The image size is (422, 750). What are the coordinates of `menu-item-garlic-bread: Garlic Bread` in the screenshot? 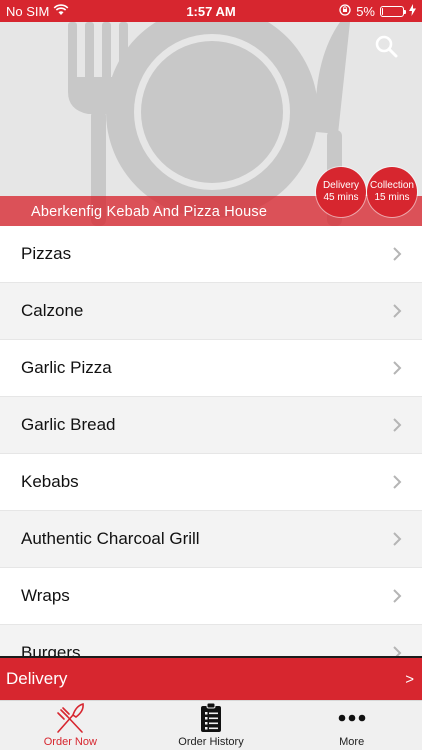 It's located at (211, 425).